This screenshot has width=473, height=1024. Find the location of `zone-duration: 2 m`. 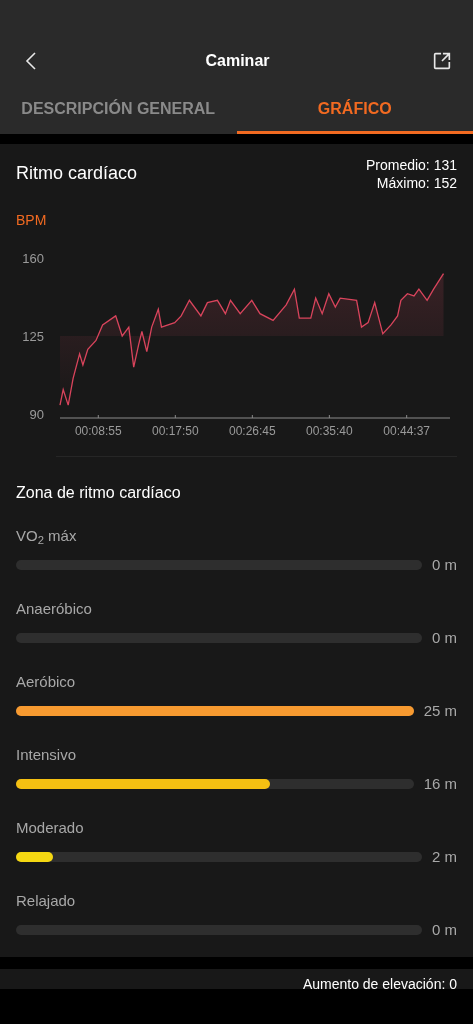

zone-duration: 2 m is located at coordinates (444, 856).